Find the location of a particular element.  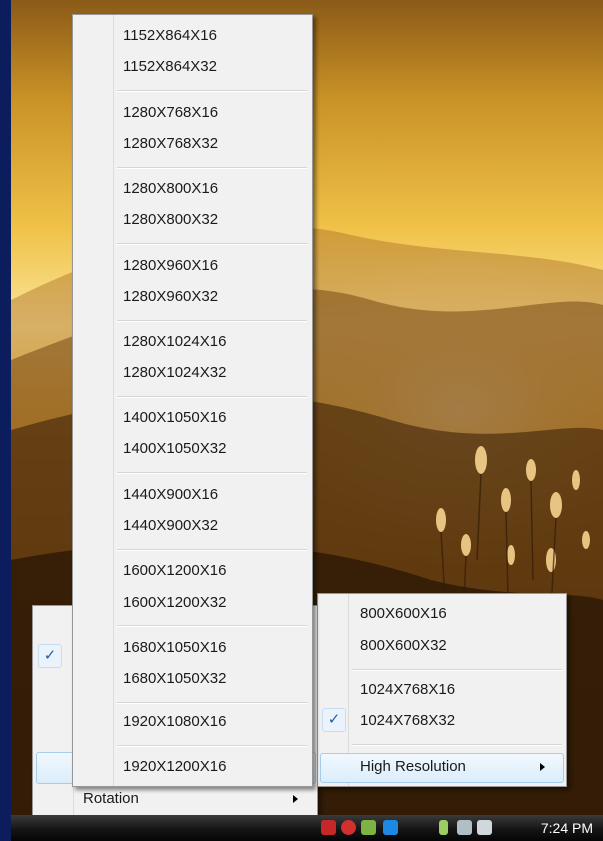

submenu-gutter is located at coordinates (93, 400).